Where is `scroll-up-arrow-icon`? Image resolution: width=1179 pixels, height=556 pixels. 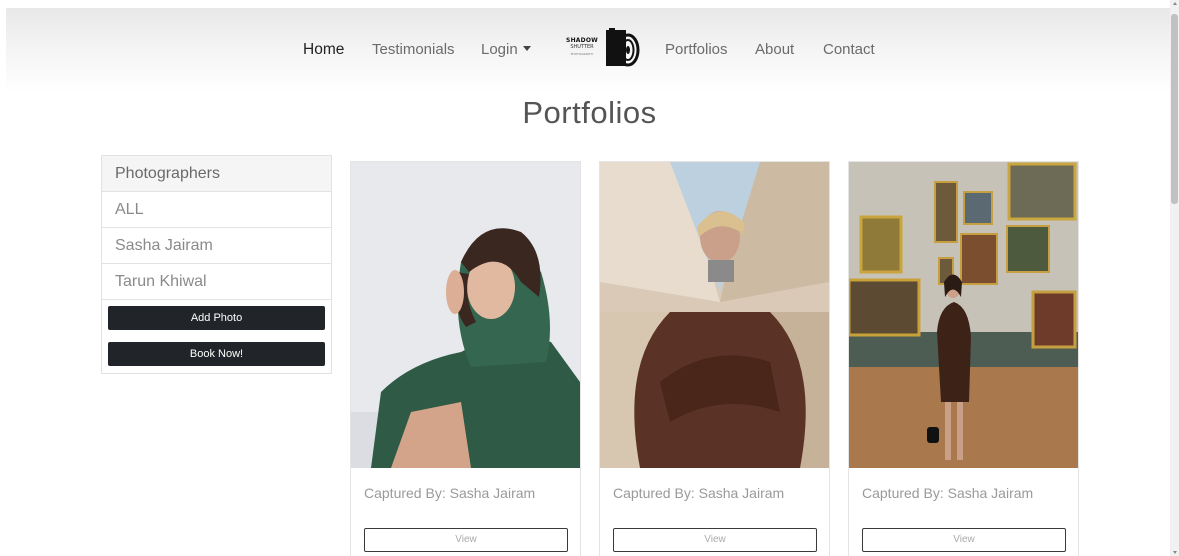
scroll-up-arrow-icon is located at coordinates (1175, 3).